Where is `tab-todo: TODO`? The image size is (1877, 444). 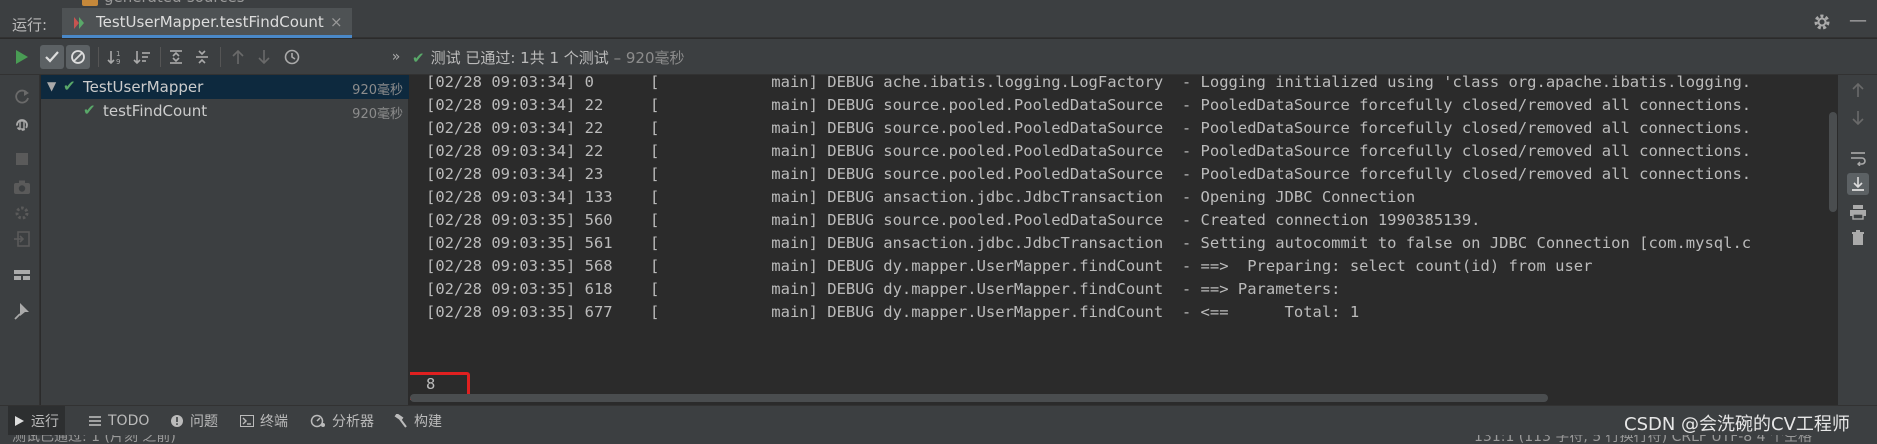
tab-todo: TODO is located at coordinates (118, 421).